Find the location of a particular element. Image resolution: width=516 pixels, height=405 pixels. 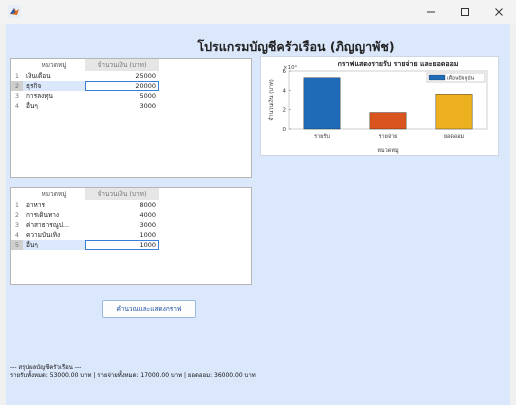

income-table-header: หมวดหมู่ จำนวนเงิน (บาท) is located at coordinates (131, 65).